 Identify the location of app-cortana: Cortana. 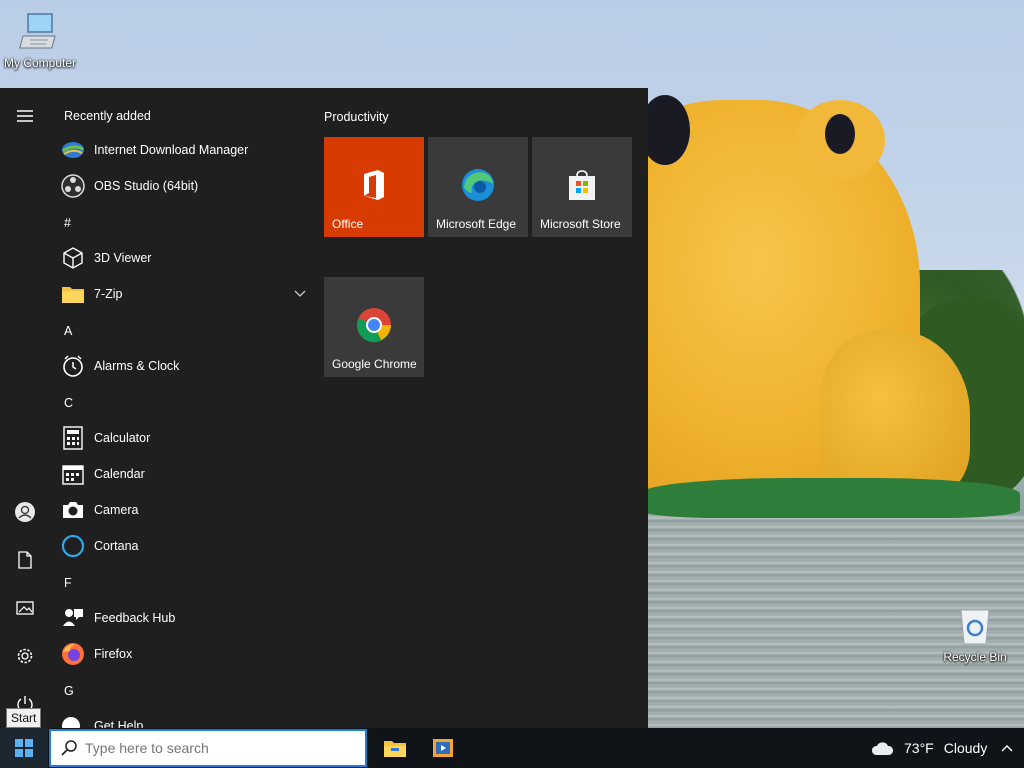
(183, 546).